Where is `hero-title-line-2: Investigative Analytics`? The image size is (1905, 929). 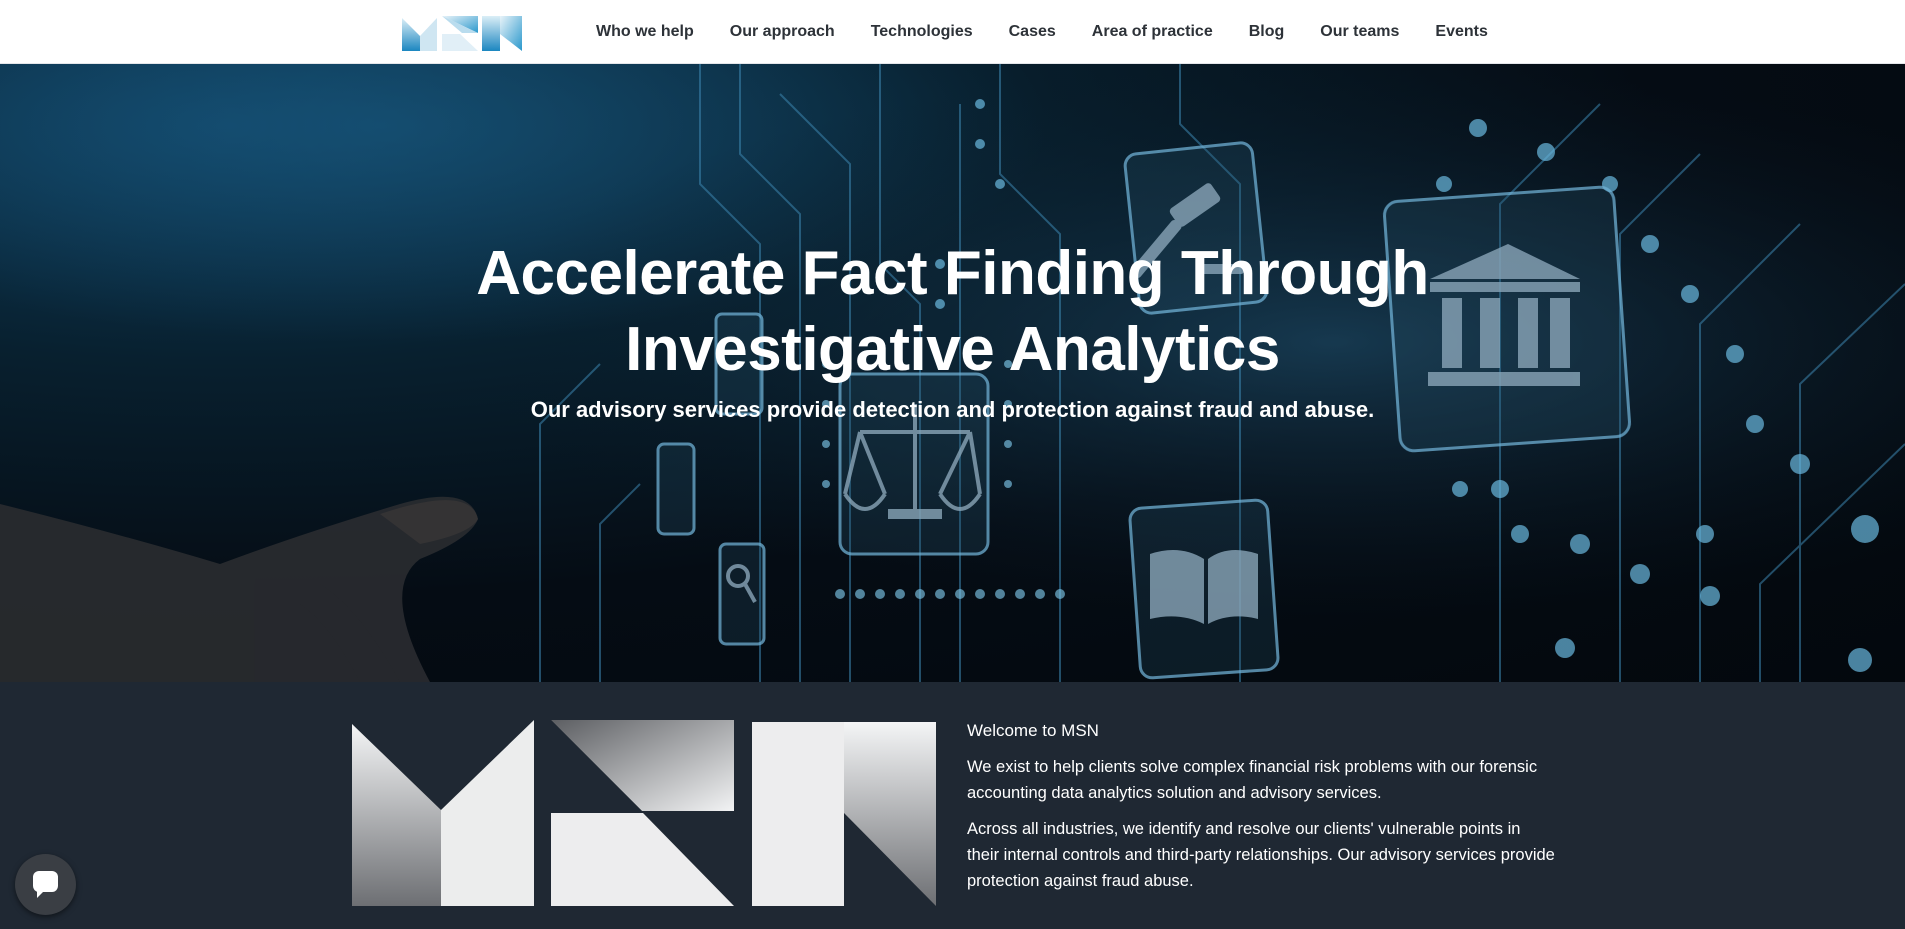
hero-title-line-2: Investigative Analytics is located at coordinates (952, 349).